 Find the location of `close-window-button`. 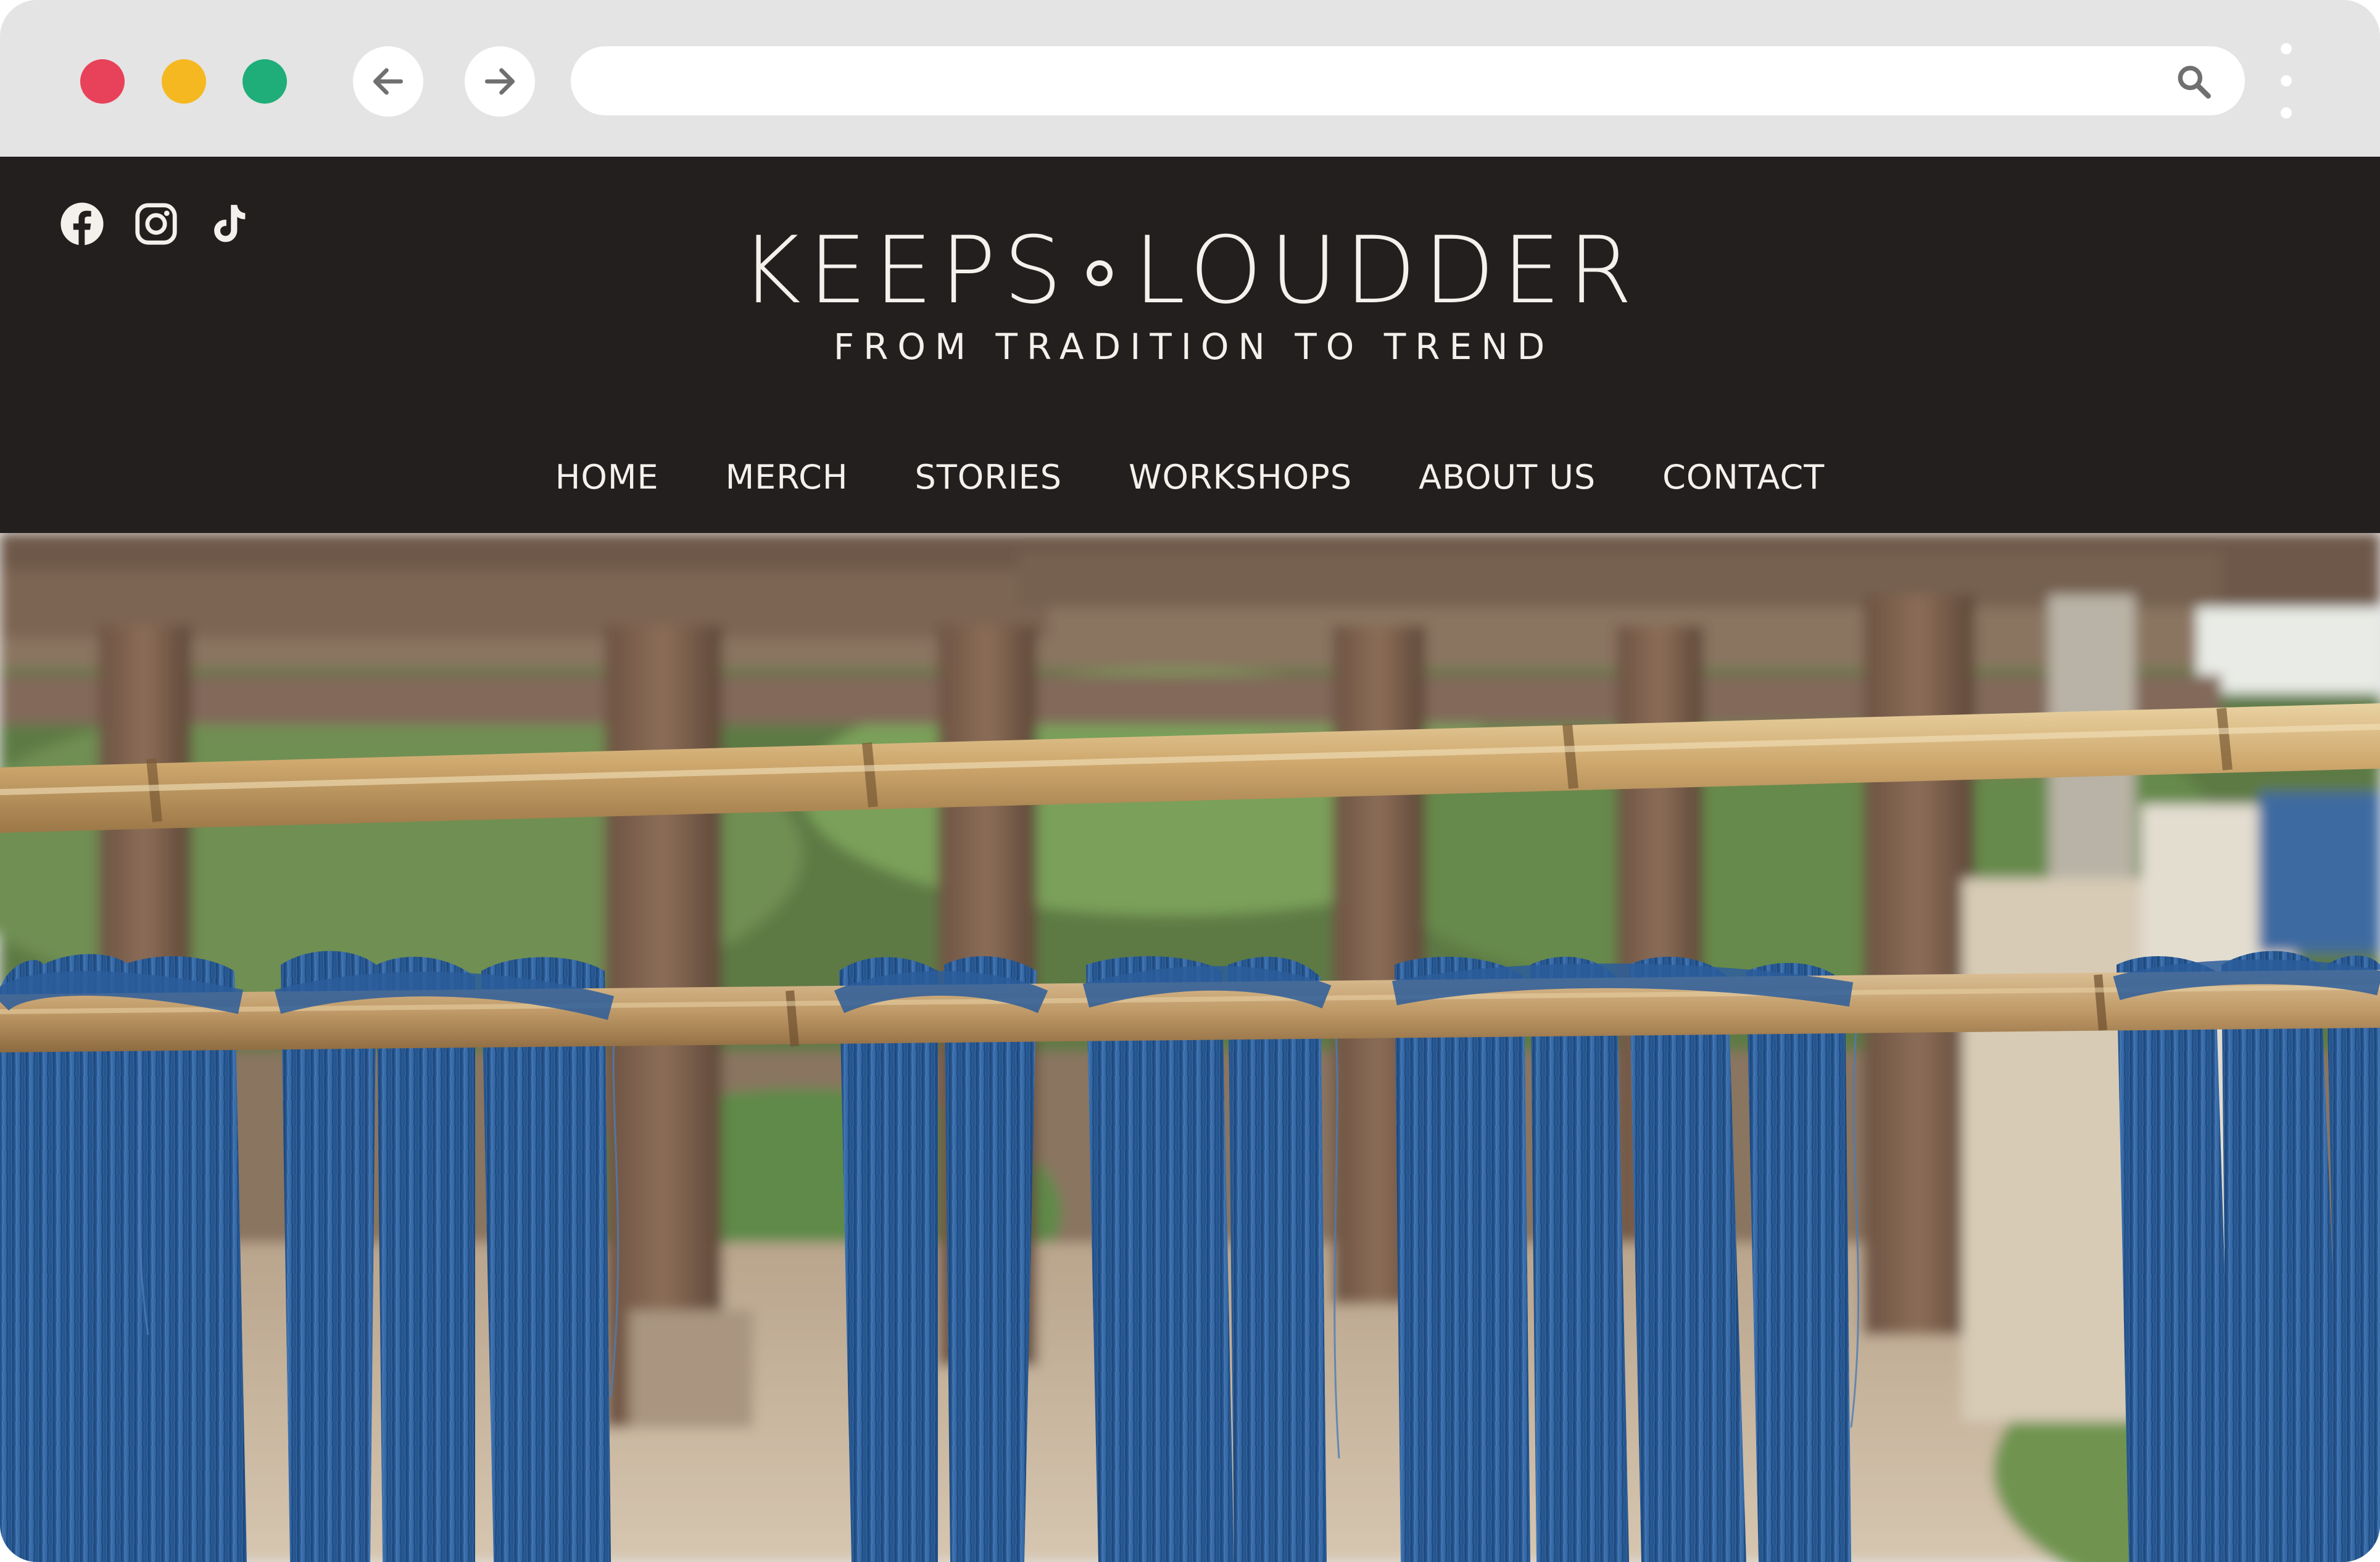

close-window-button is located at coordinates (103, 81).